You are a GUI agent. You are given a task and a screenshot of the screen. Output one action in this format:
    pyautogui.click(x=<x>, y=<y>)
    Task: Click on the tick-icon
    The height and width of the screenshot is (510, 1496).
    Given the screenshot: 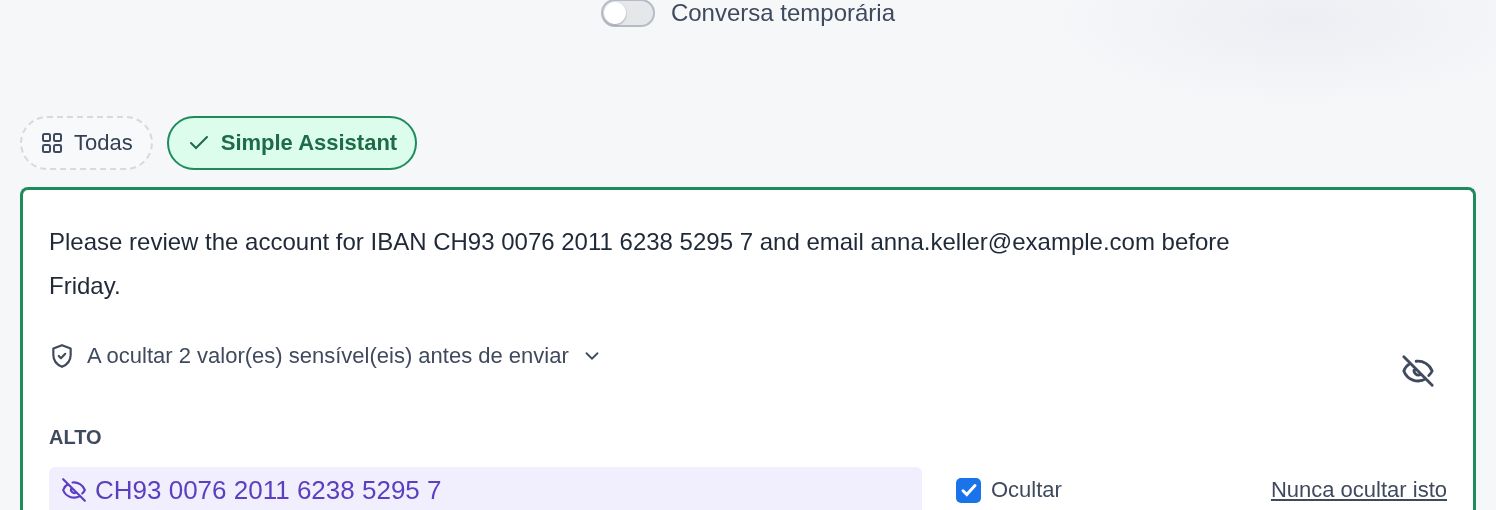 What is the action you would take?
    pyautogui.click(x=968, y=490)
    